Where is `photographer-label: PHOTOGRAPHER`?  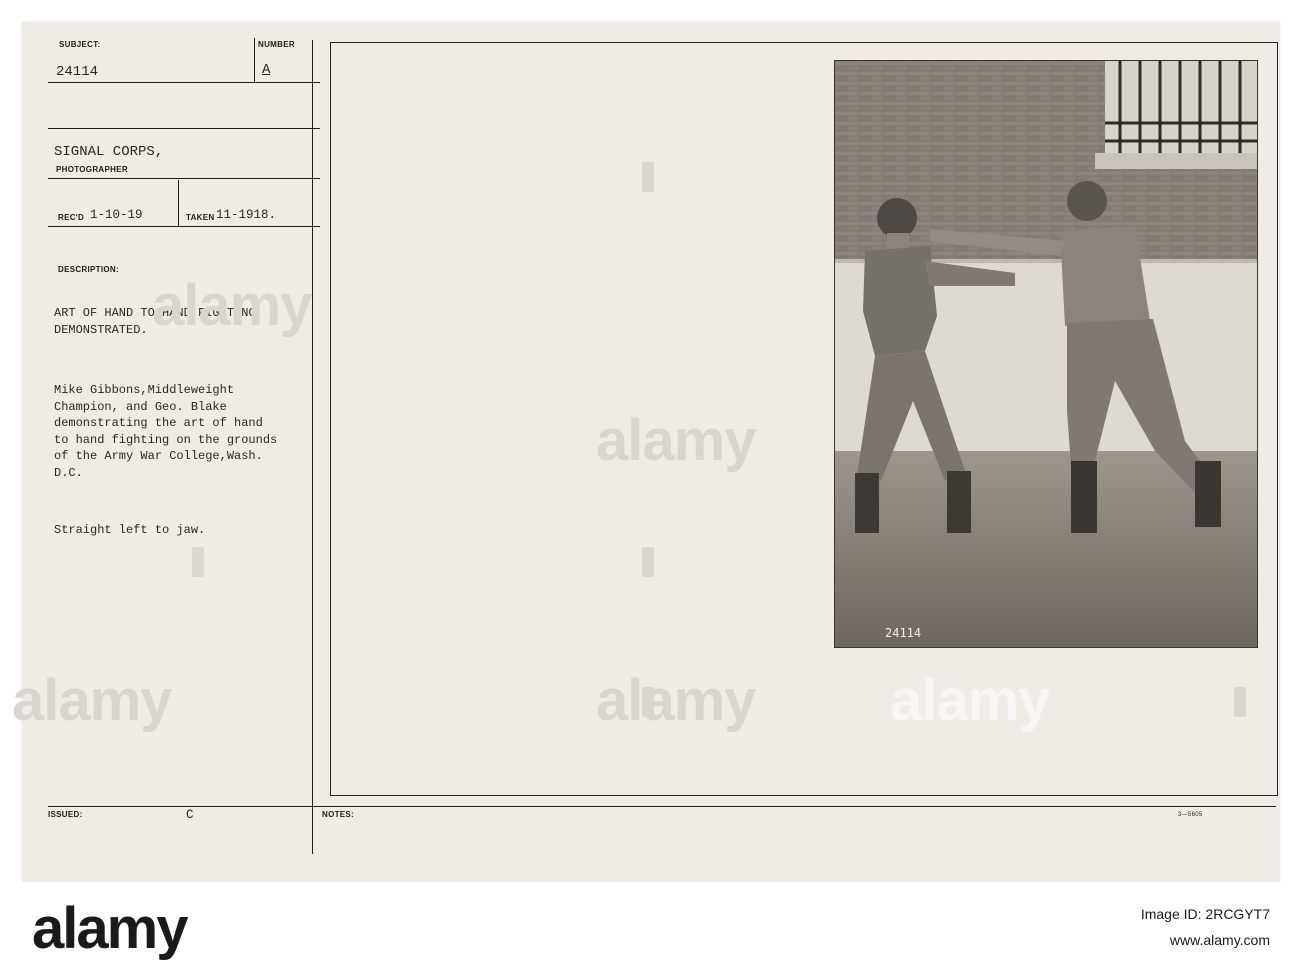 photographer-label: PHOTOGRAPHER is located at coordinates (92, 169).